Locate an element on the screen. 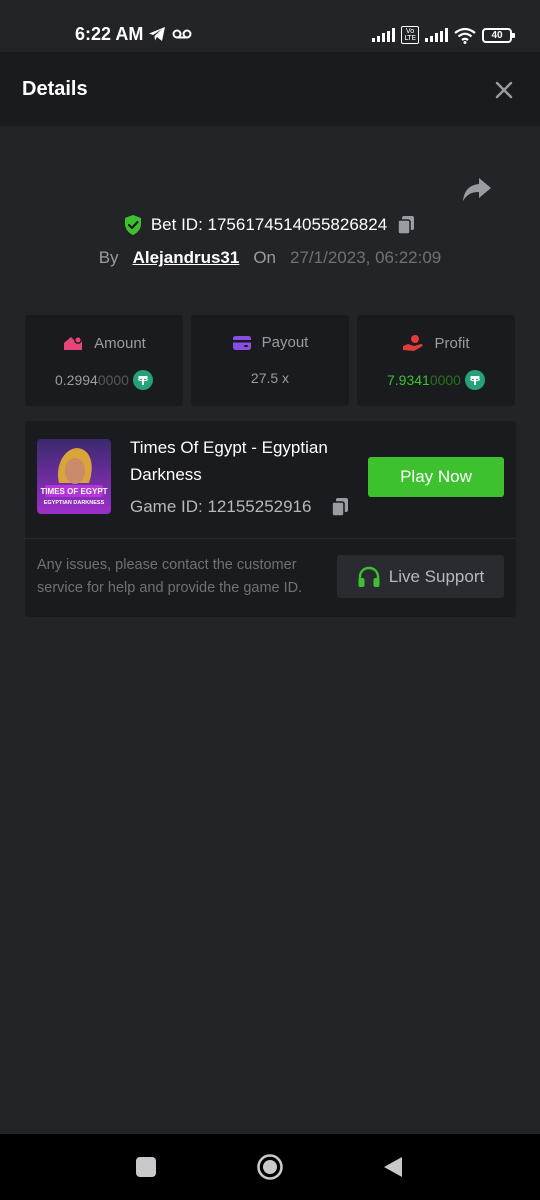 Image resolution: width=540 pixels, height=1200 pixels. volte-icon: Vo LTE is located at coordinates (410, 35).